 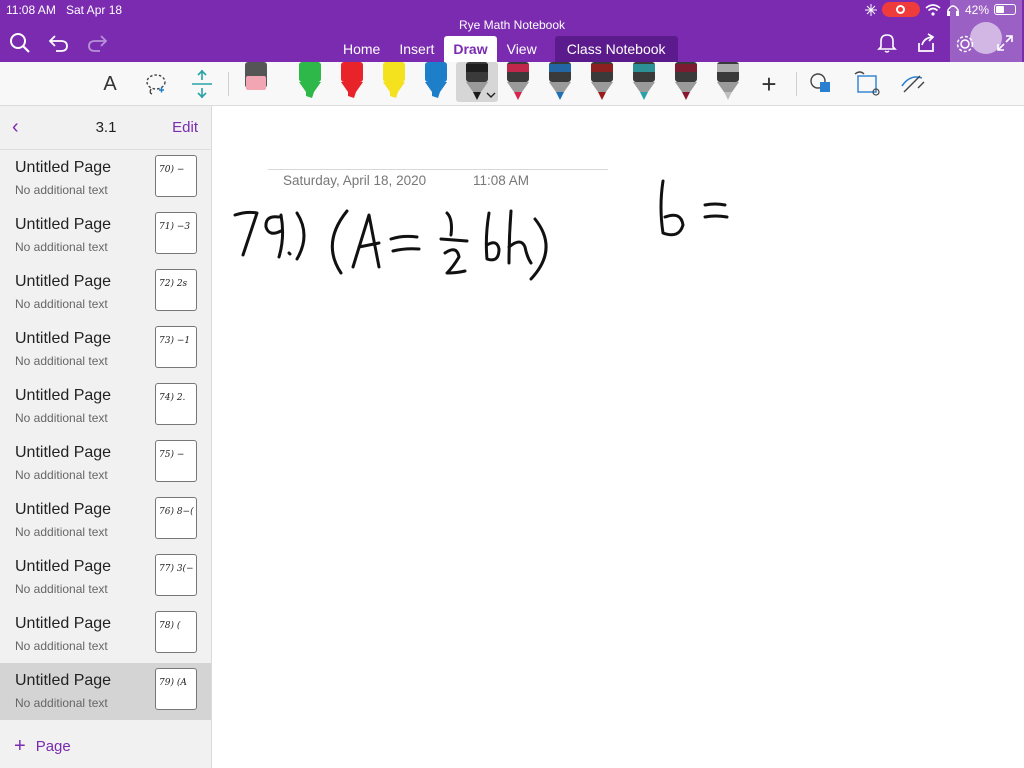 I want to click on share-icon, so click(x=926, y=43).